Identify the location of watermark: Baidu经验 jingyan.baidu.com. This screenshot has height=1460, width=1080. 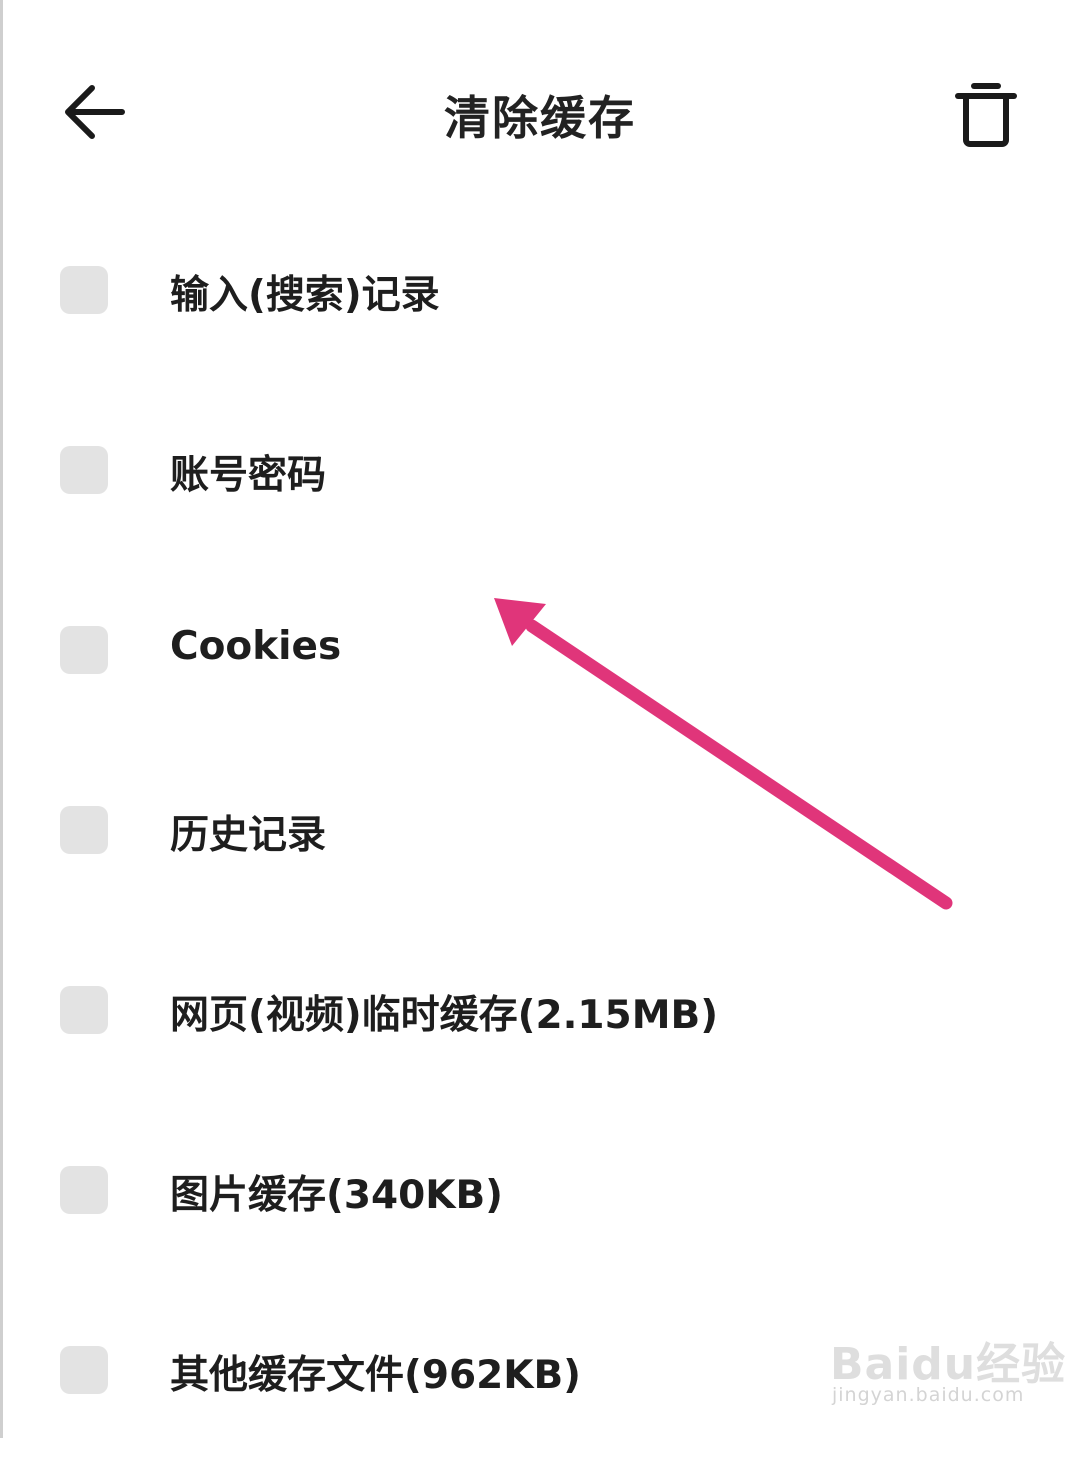
(945, 1370).